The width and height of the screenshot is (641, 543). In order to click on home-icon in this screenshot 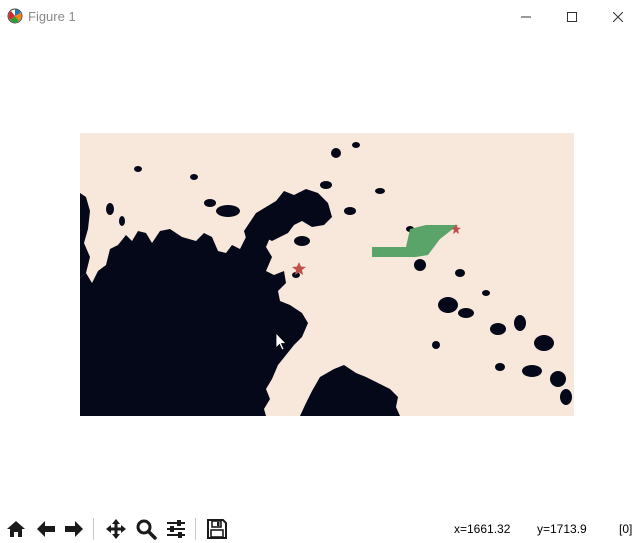, I will do `click(16, 529)`.